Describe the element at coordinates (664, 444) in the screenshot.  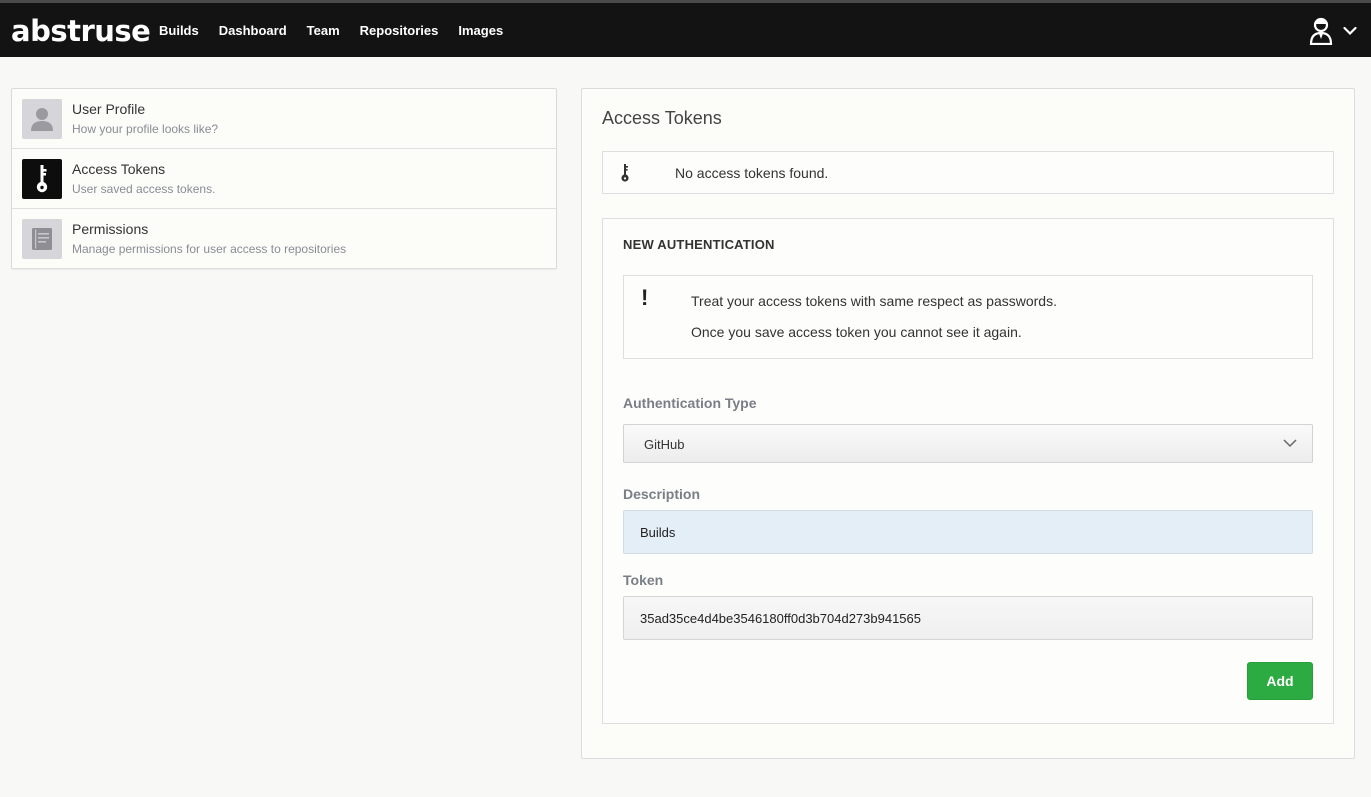
I see `auth-type-value: GitHub` at that location.